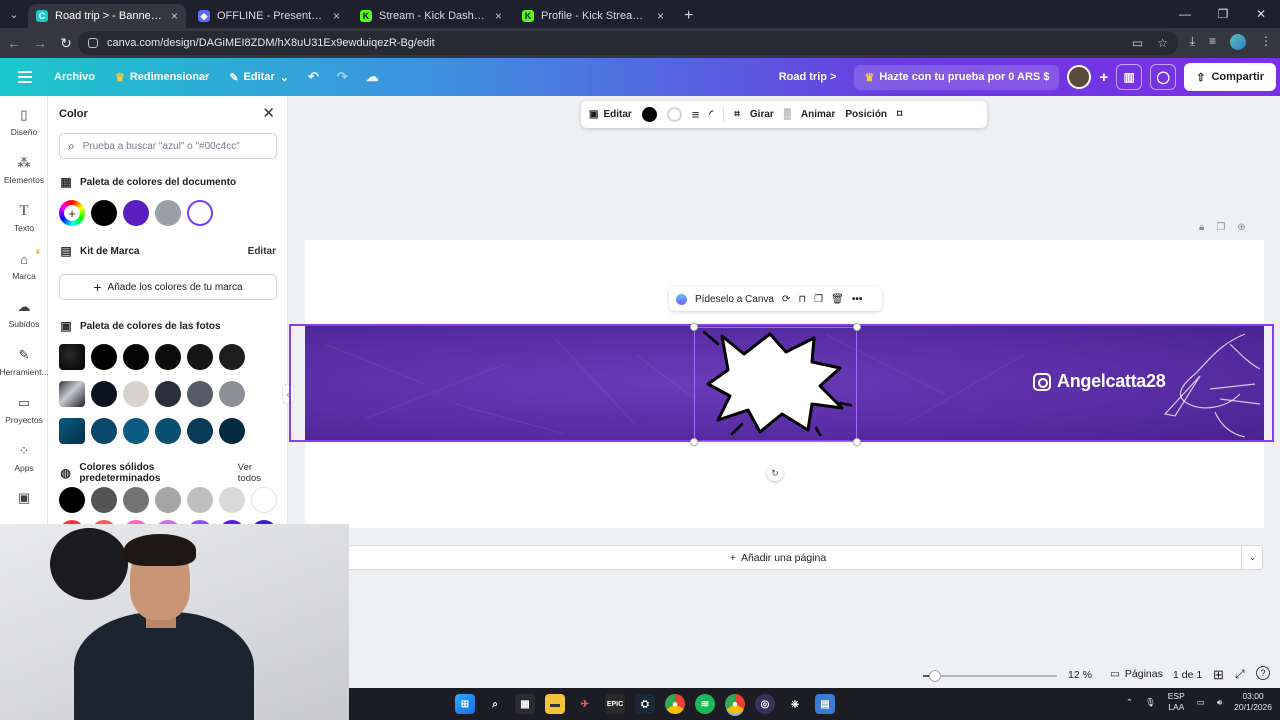 The width and height of the screenshot is (1280, 720). I want to click on share-button: ⇧ Compartir, so click(1230, 77).